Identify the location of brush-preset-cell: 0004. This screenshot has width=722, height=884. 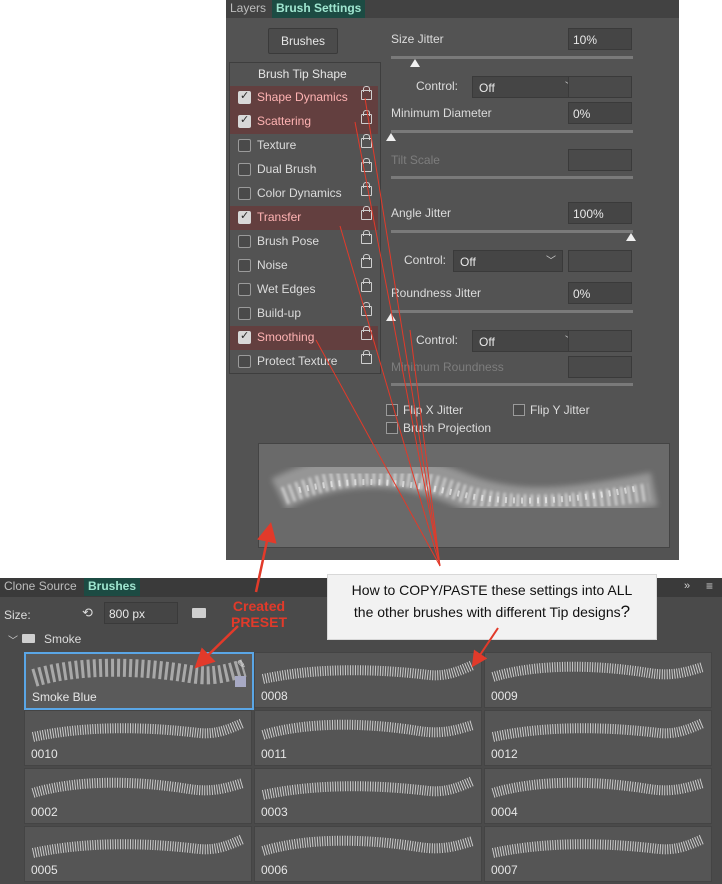
(598, 796).